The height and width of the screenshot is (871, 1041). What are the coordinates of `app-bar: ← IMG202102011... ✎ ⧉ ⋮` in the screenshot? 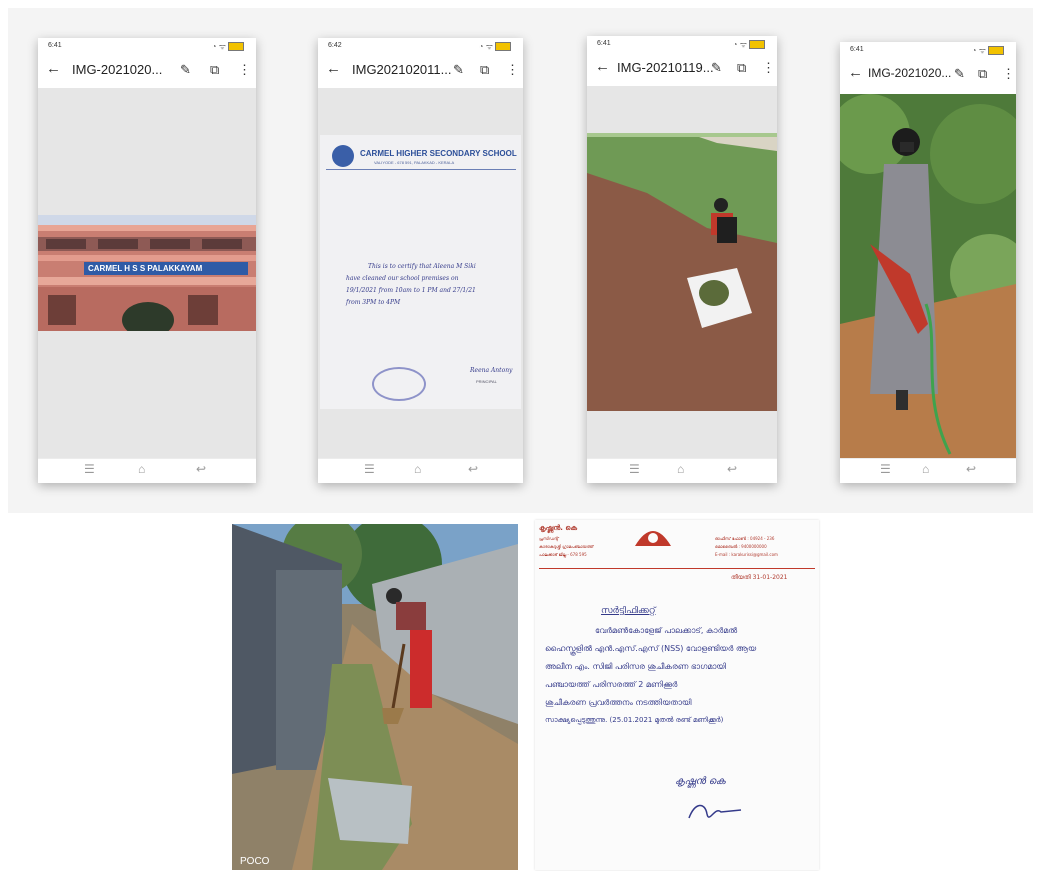 It's located at (420, 71).